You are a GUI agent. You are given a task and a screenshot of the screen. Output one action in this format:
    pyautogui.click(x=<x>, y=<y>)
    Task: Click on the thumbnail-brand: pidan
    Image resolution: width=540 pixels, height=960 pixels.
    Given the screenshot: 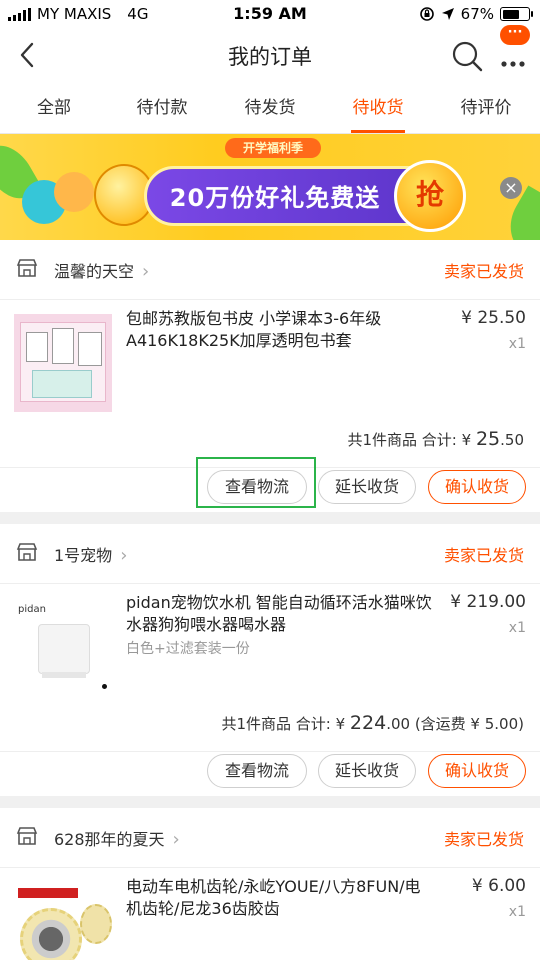 What is the action you would take?
    pyautogui.click(x=32, y=609)
    